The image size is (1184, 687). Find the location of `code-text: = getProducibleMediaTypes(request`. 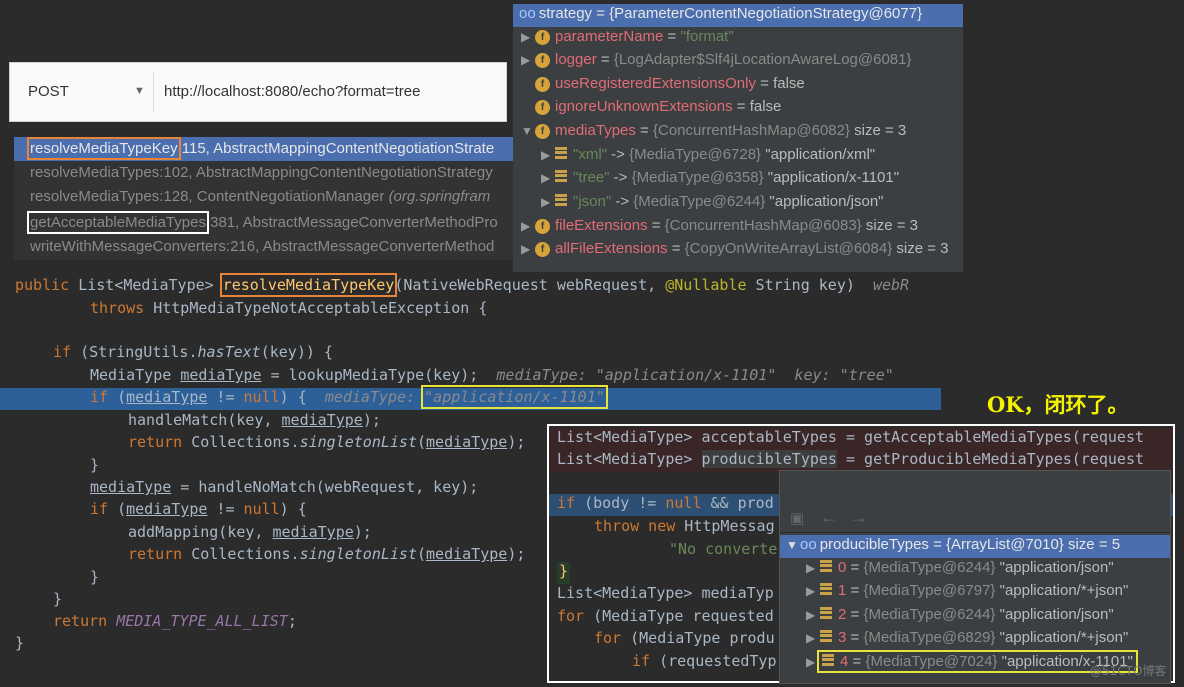

code-text: = getProducibleMediaTypes(request is located at coordinates (990, 459).